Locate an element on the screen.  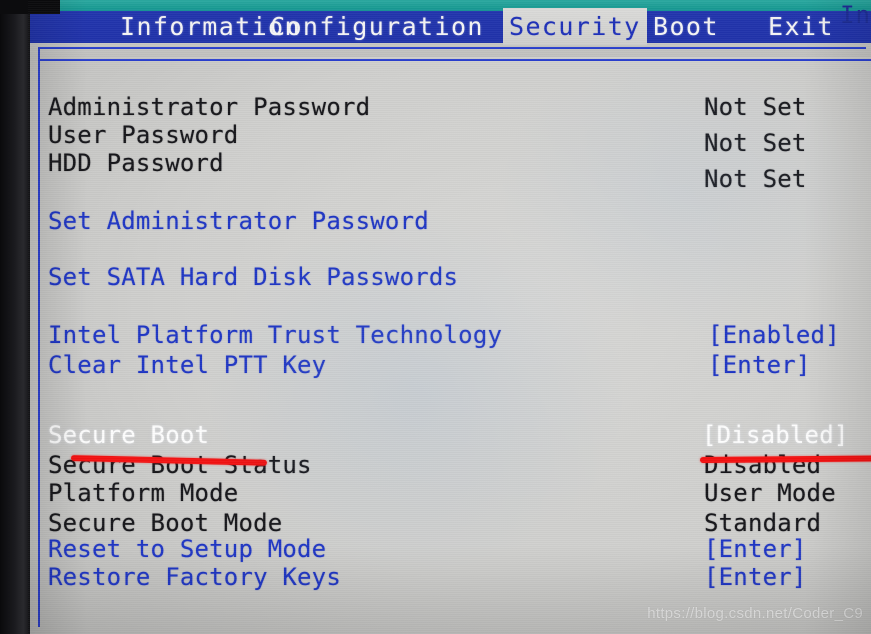
setting-label: HDD Password is located at coordinates (136, 163).